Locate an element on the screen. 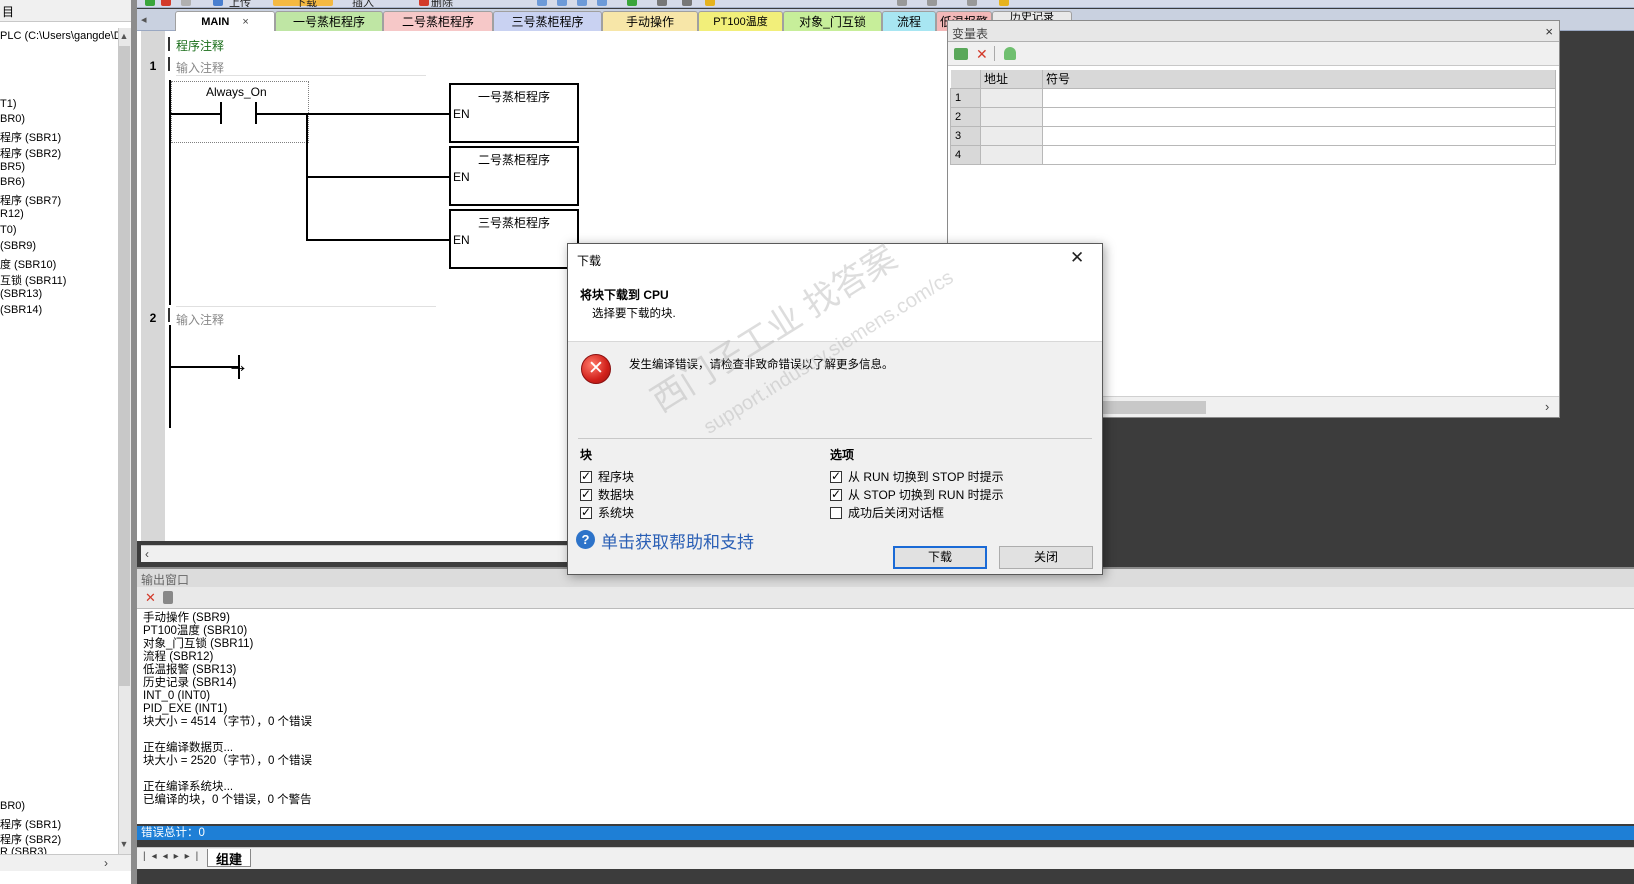 The height and width of the screenshot is (884, 1634). tab-scroll-left-icon: ◂ is located at coordinates (144, 19).